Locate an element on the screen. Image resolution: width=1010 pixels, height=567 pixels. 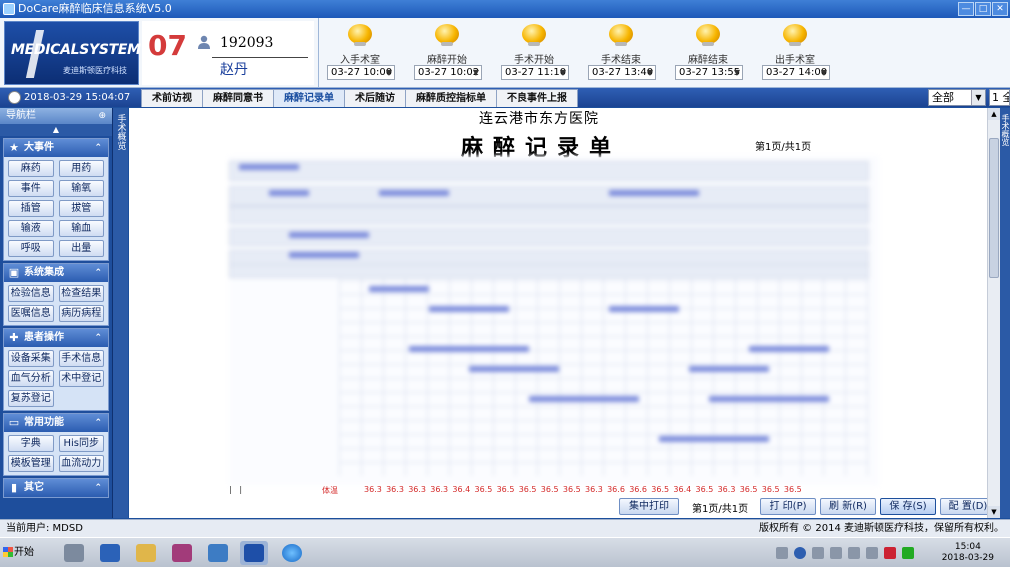
taskbar-app-users is located at coordinates (218, 553).